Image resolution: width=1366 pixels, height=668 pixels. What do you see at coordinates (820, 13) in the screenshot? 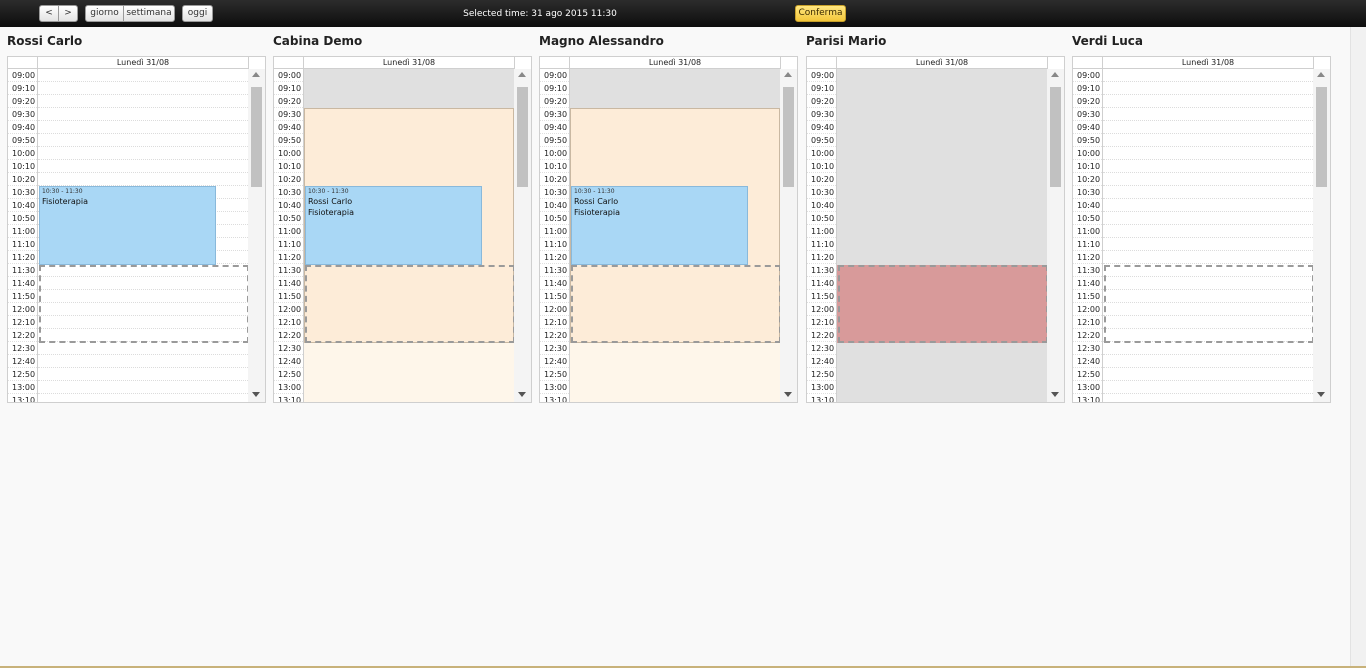
I see `confirm-button: Conferma` at bounding box center [820, 13].